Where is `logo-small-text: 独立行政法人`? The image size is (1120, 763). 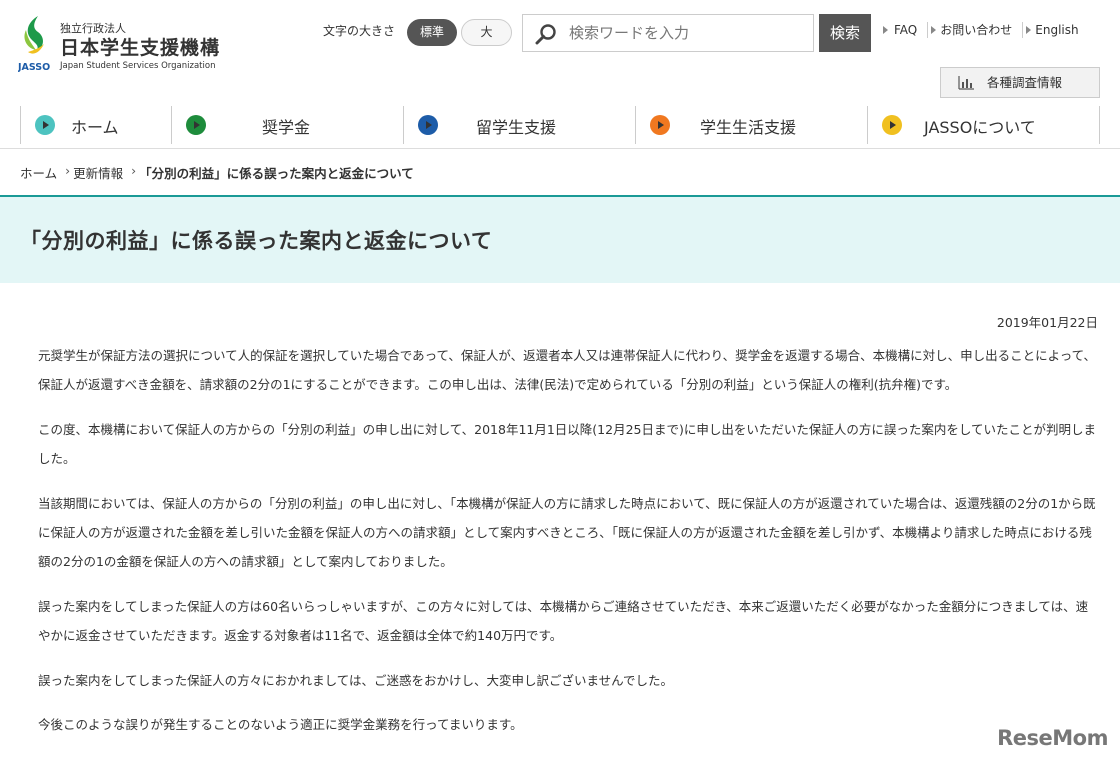 logo-small-text: 独立行政法人 is located at coordinates (93, 28).